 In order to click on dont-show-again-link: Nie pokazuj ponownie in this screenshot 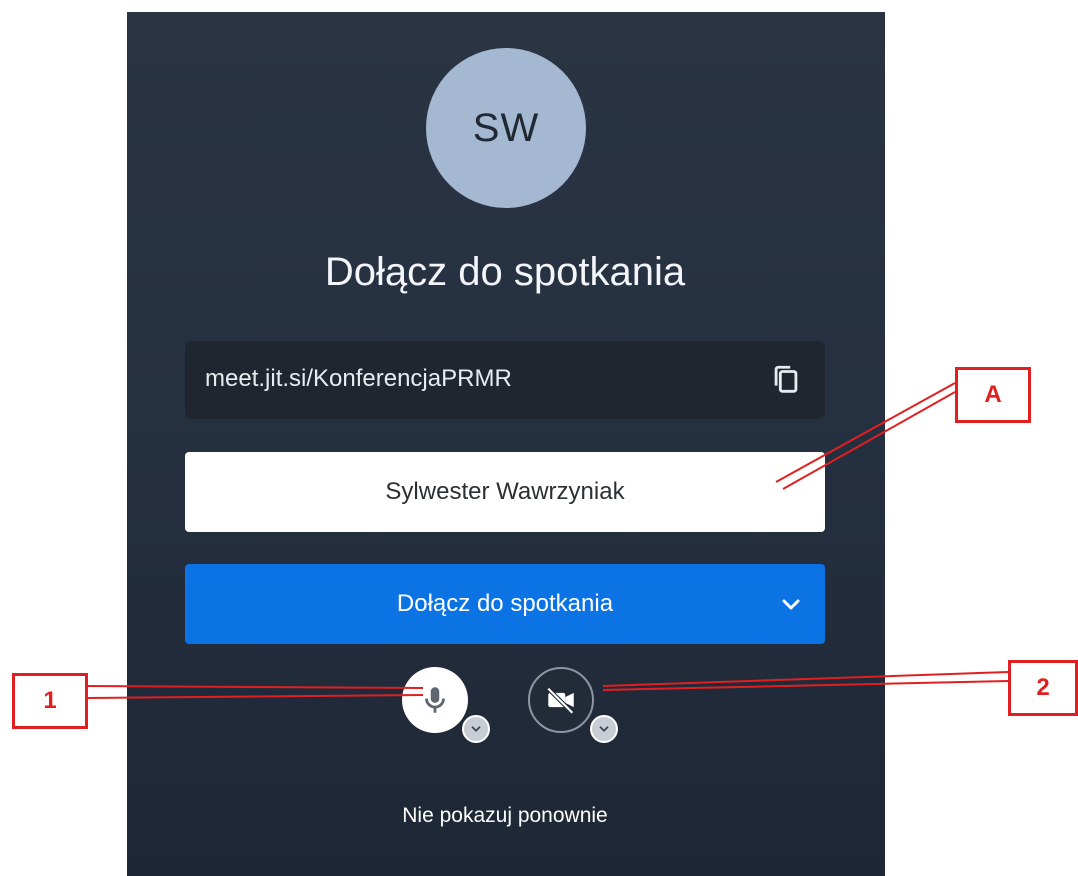, I will do `click(505, 816)`.